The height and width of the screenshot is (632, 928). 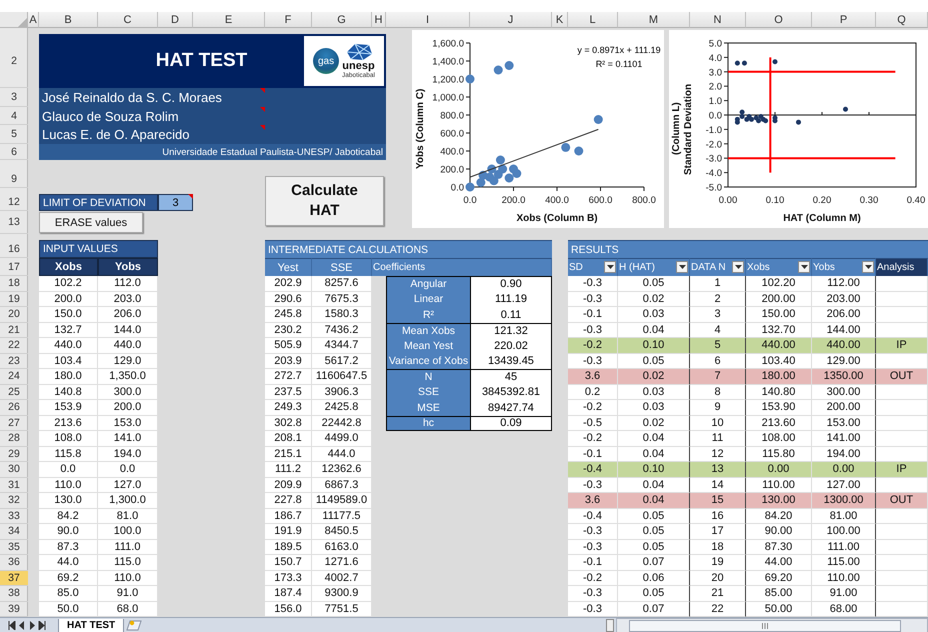 I want to click on erase-button: ERASE values, so click(x=91, y=222).